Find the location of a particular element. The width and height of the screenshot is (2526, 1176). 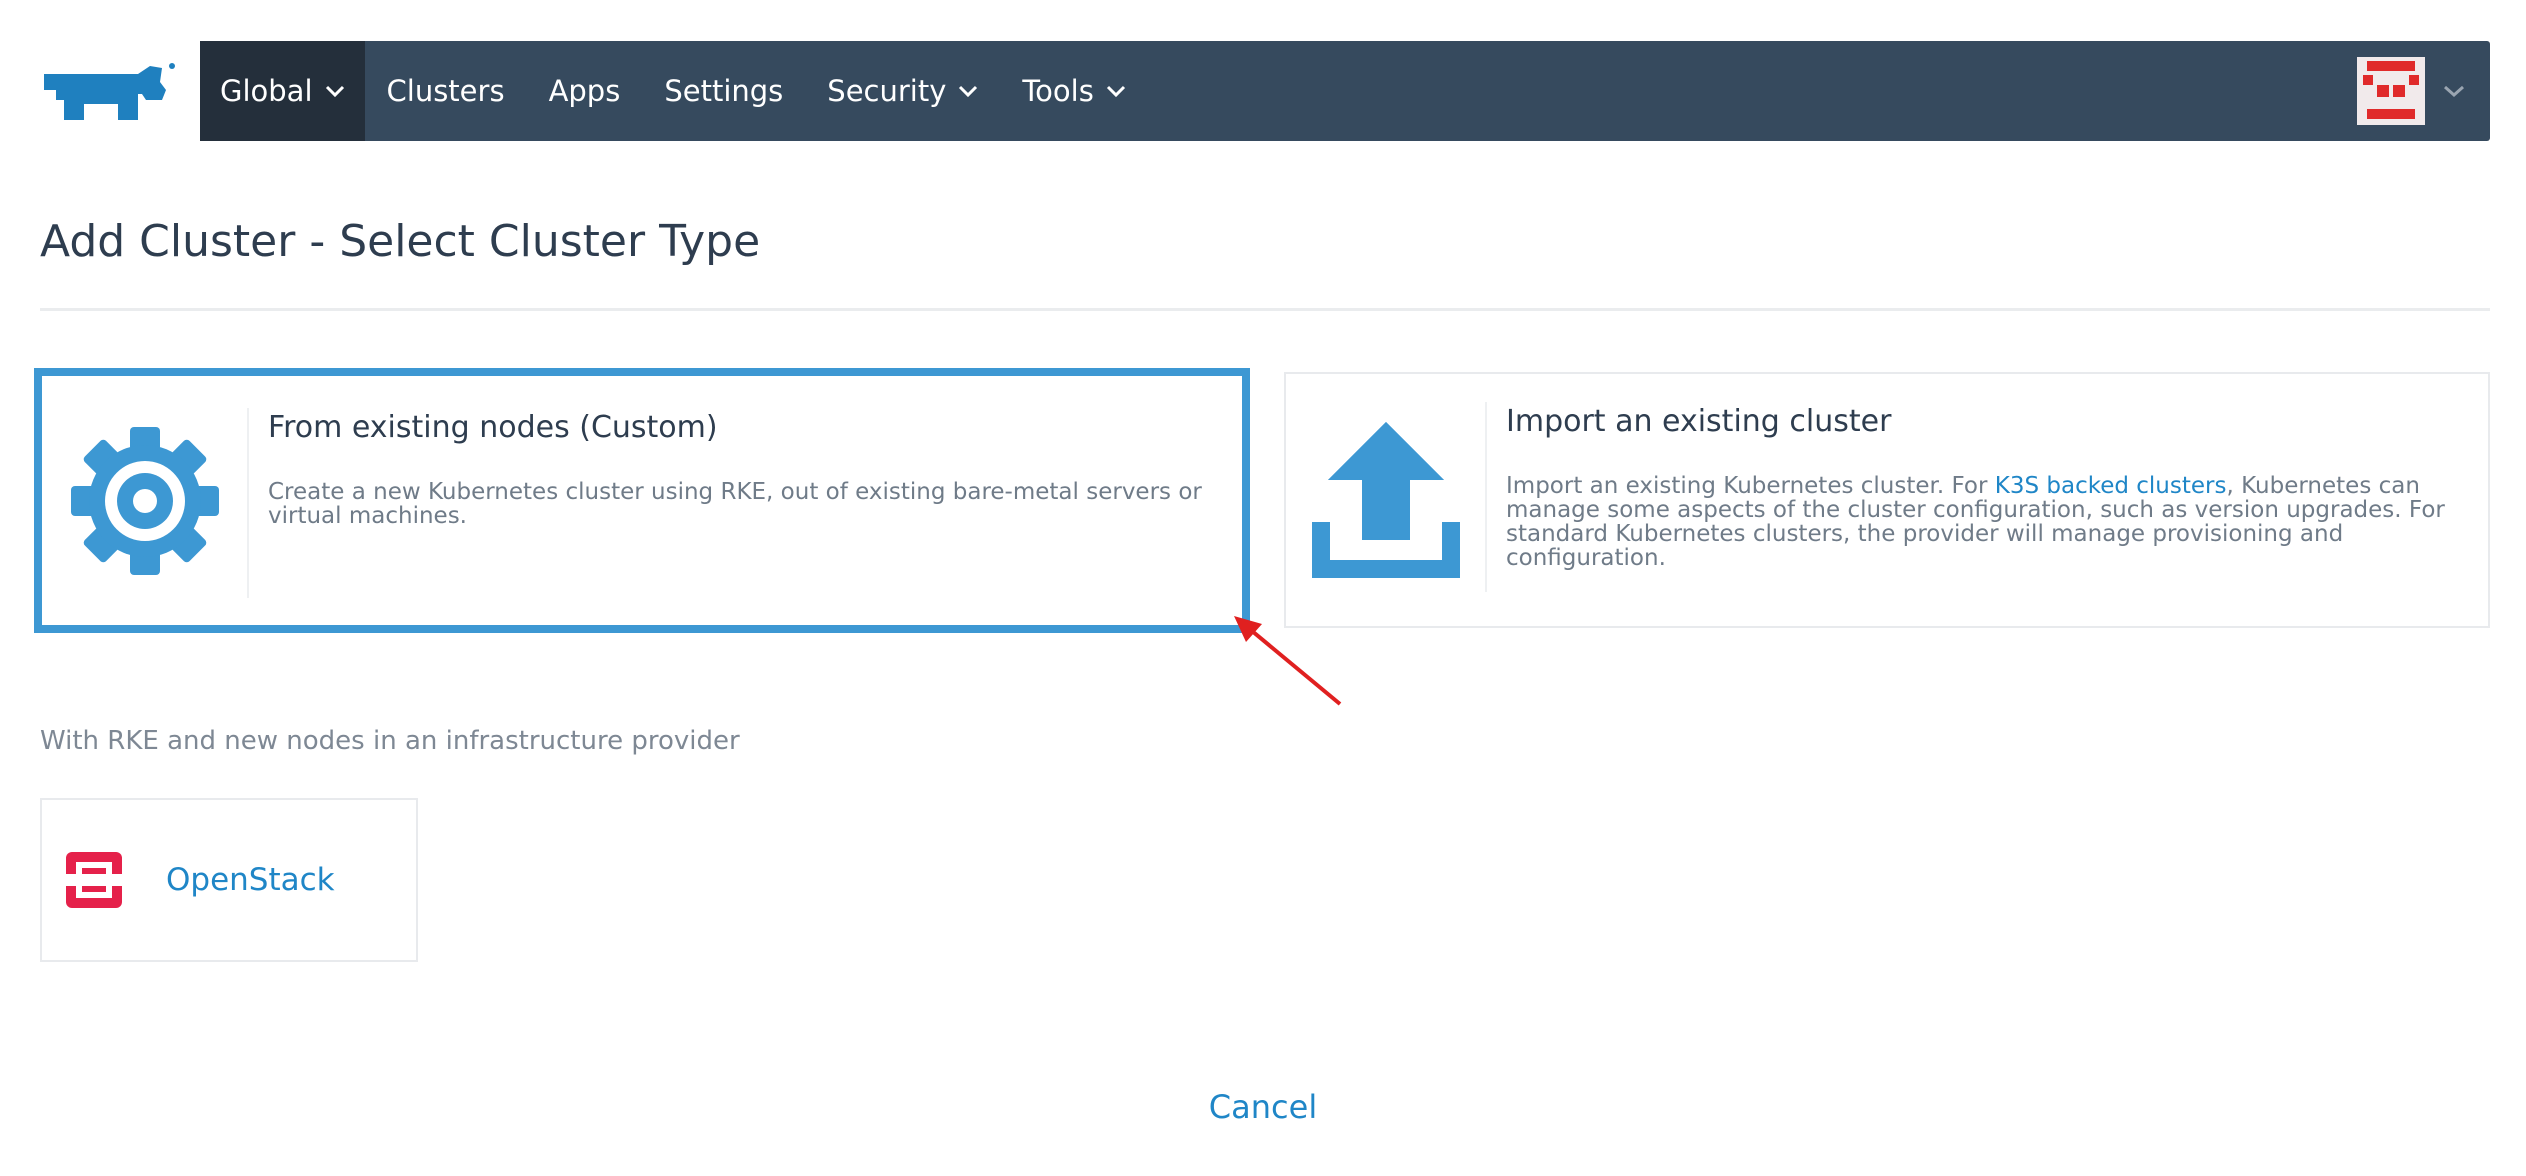

rancher-logo is located at coordinates (108, 93).